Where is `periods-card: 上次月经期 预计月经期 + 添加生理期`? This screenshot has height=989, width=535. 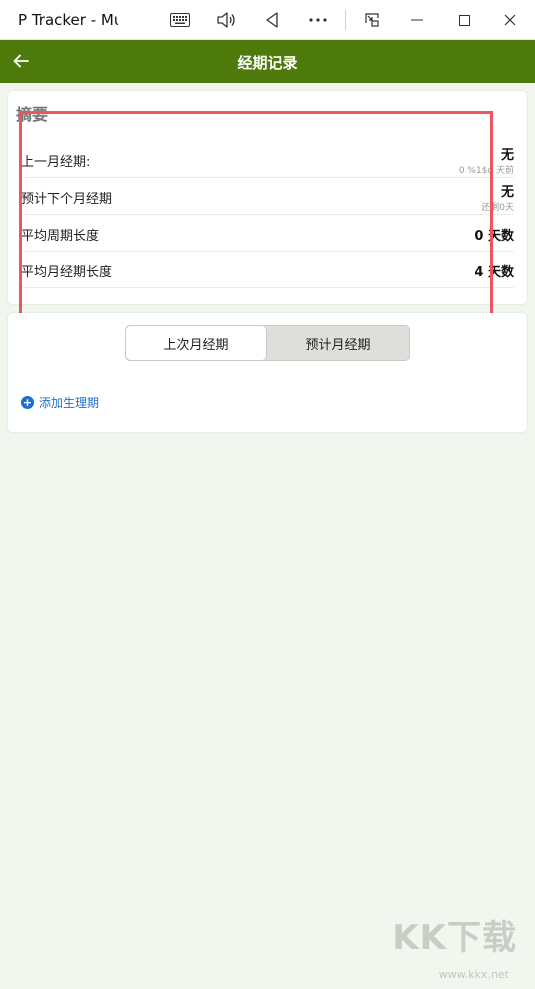 periods-card: 上次月经期 预计月经期 + 添加生理期 is located at coordinates (267, 372).